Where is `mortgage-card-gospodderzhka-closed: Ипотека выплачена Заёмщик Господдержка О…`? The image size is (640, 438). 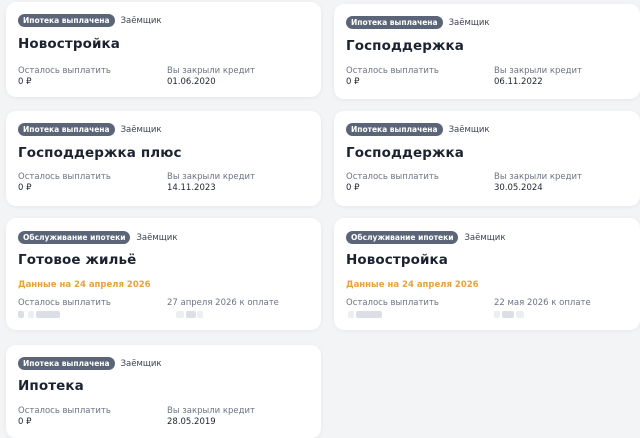 mortgage-card-gospodderzhka-closed: Ипотека выплачена Заёмщик Господдержка О… is located at coordinates (487, 51).